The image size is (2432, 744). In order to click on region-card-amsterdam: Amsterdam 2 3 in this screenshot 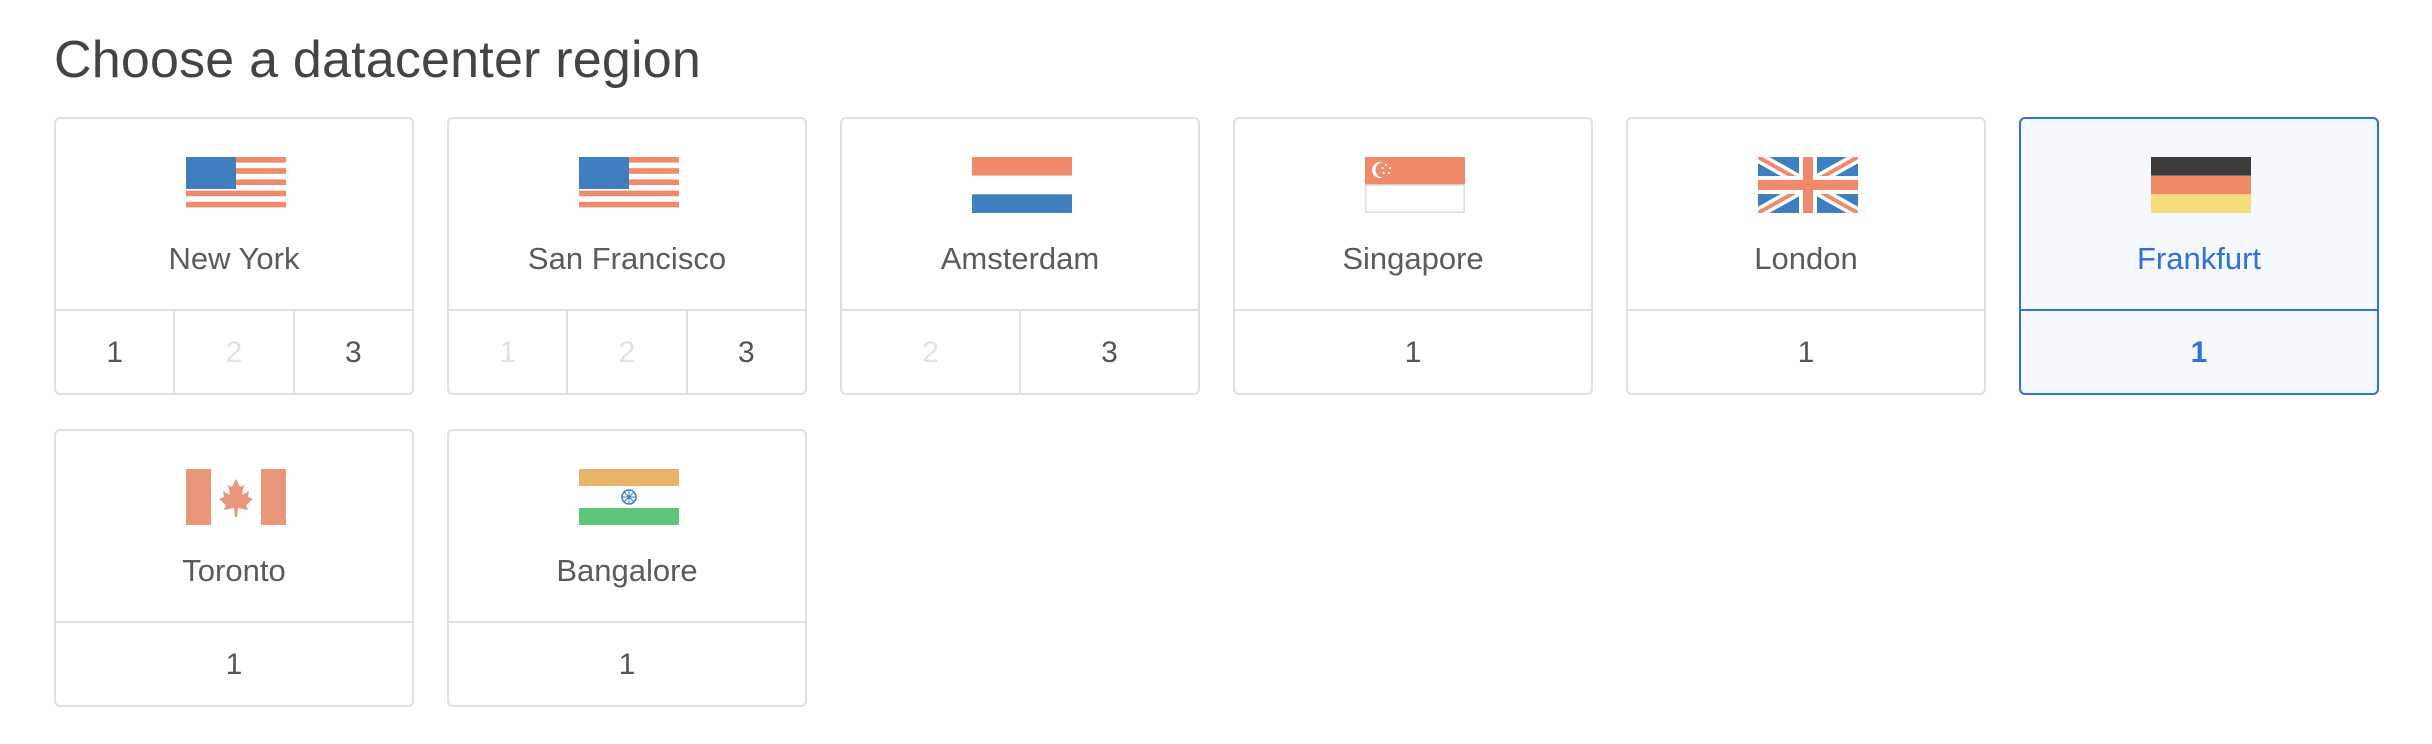, I will do `click(1020, 256)`.